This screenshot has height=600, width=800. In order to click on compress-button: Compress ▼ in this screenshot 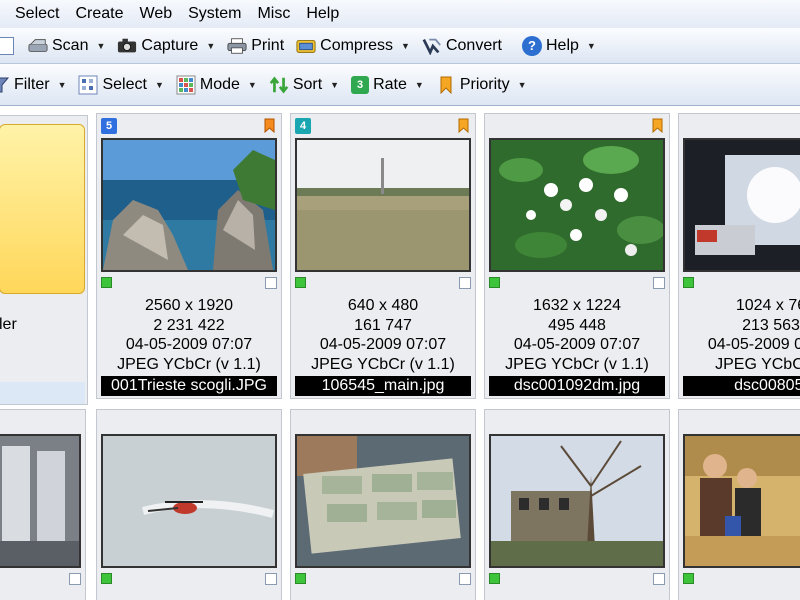, I will do `click(353, 46)`.